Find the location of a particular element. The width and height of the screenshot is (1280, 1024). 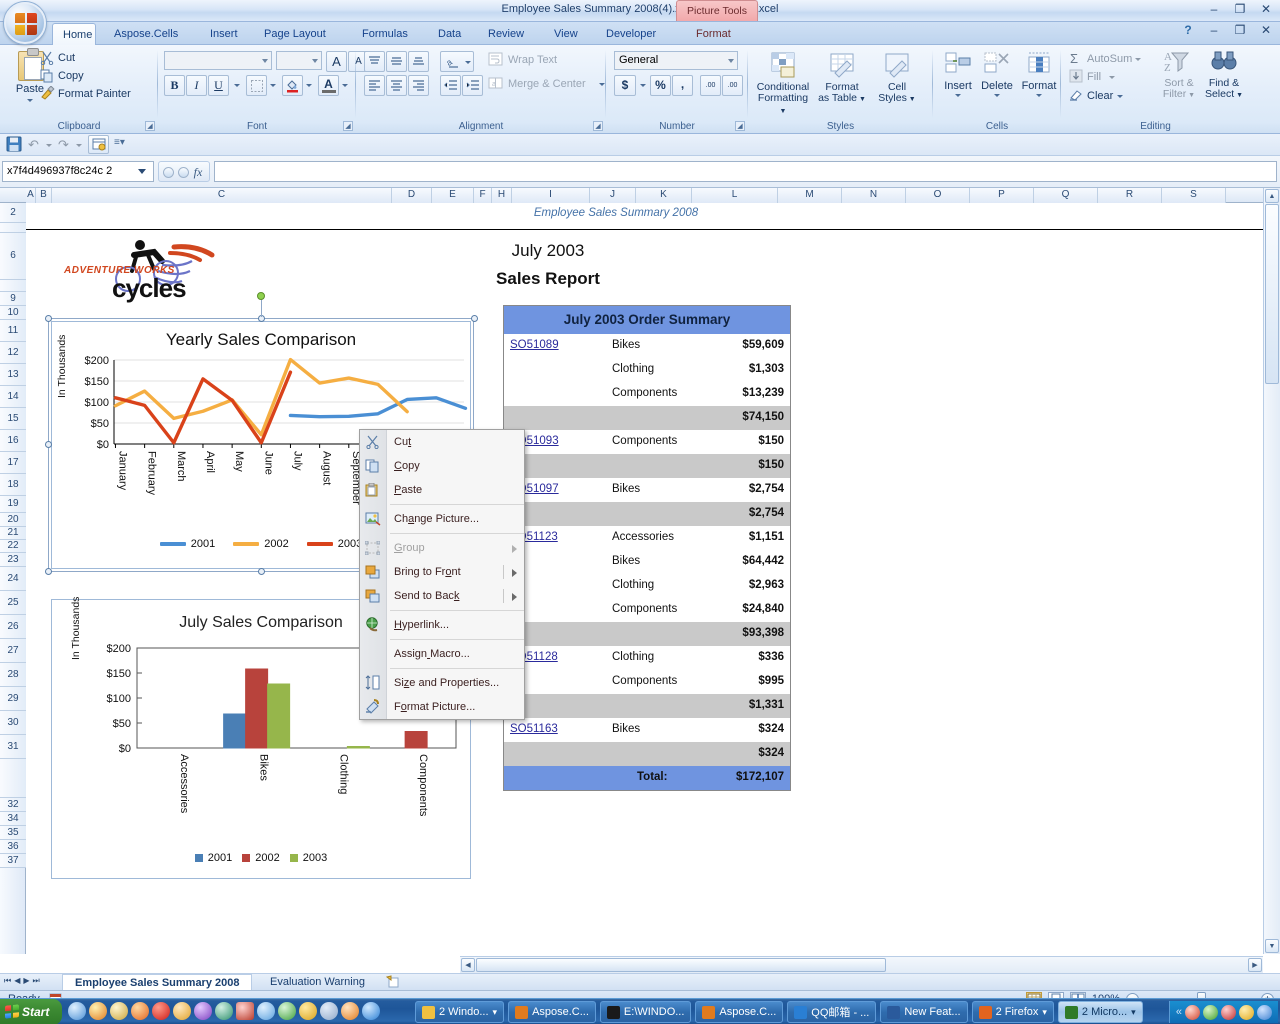

first-sheet-button: ⏮ is located at coordinates (7, 981).